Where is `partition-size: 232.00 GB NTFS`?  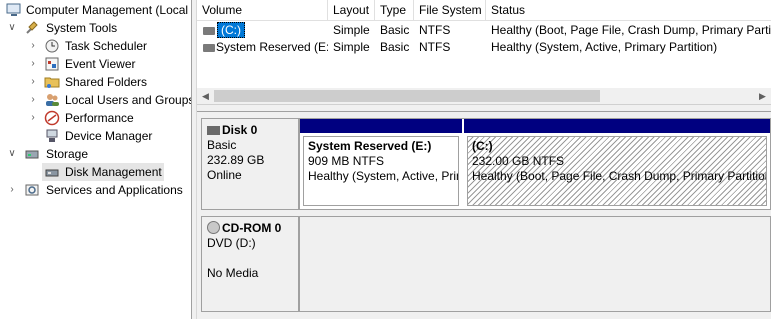
partition-size: 232.00 GB NTFS is located at coordinates (518, 161).